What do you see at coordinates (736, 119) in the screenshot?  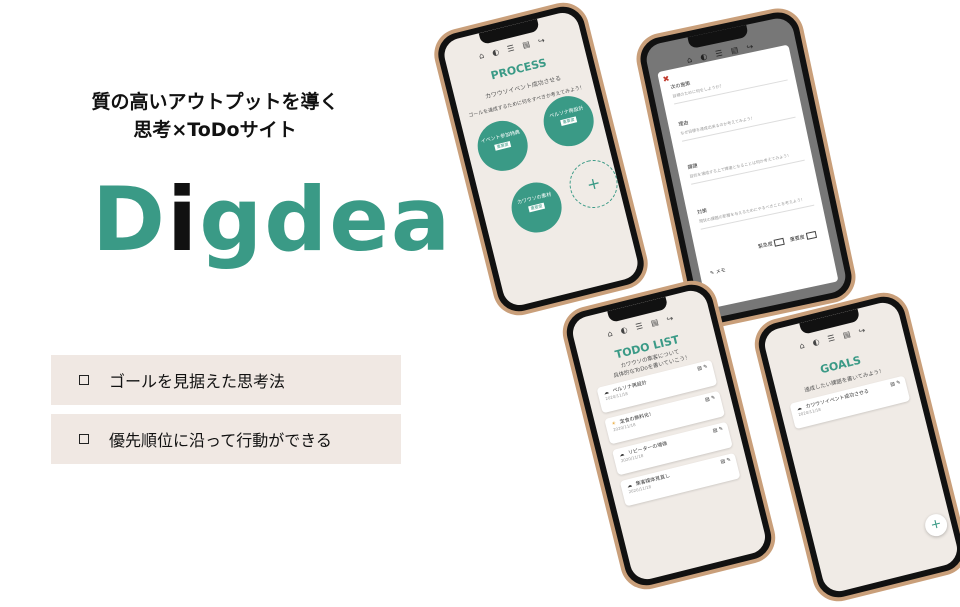 I see `modal-row: 理由 なぜ目標を達成出来るのか考えてみよう！` at bounding box center [736, 119].